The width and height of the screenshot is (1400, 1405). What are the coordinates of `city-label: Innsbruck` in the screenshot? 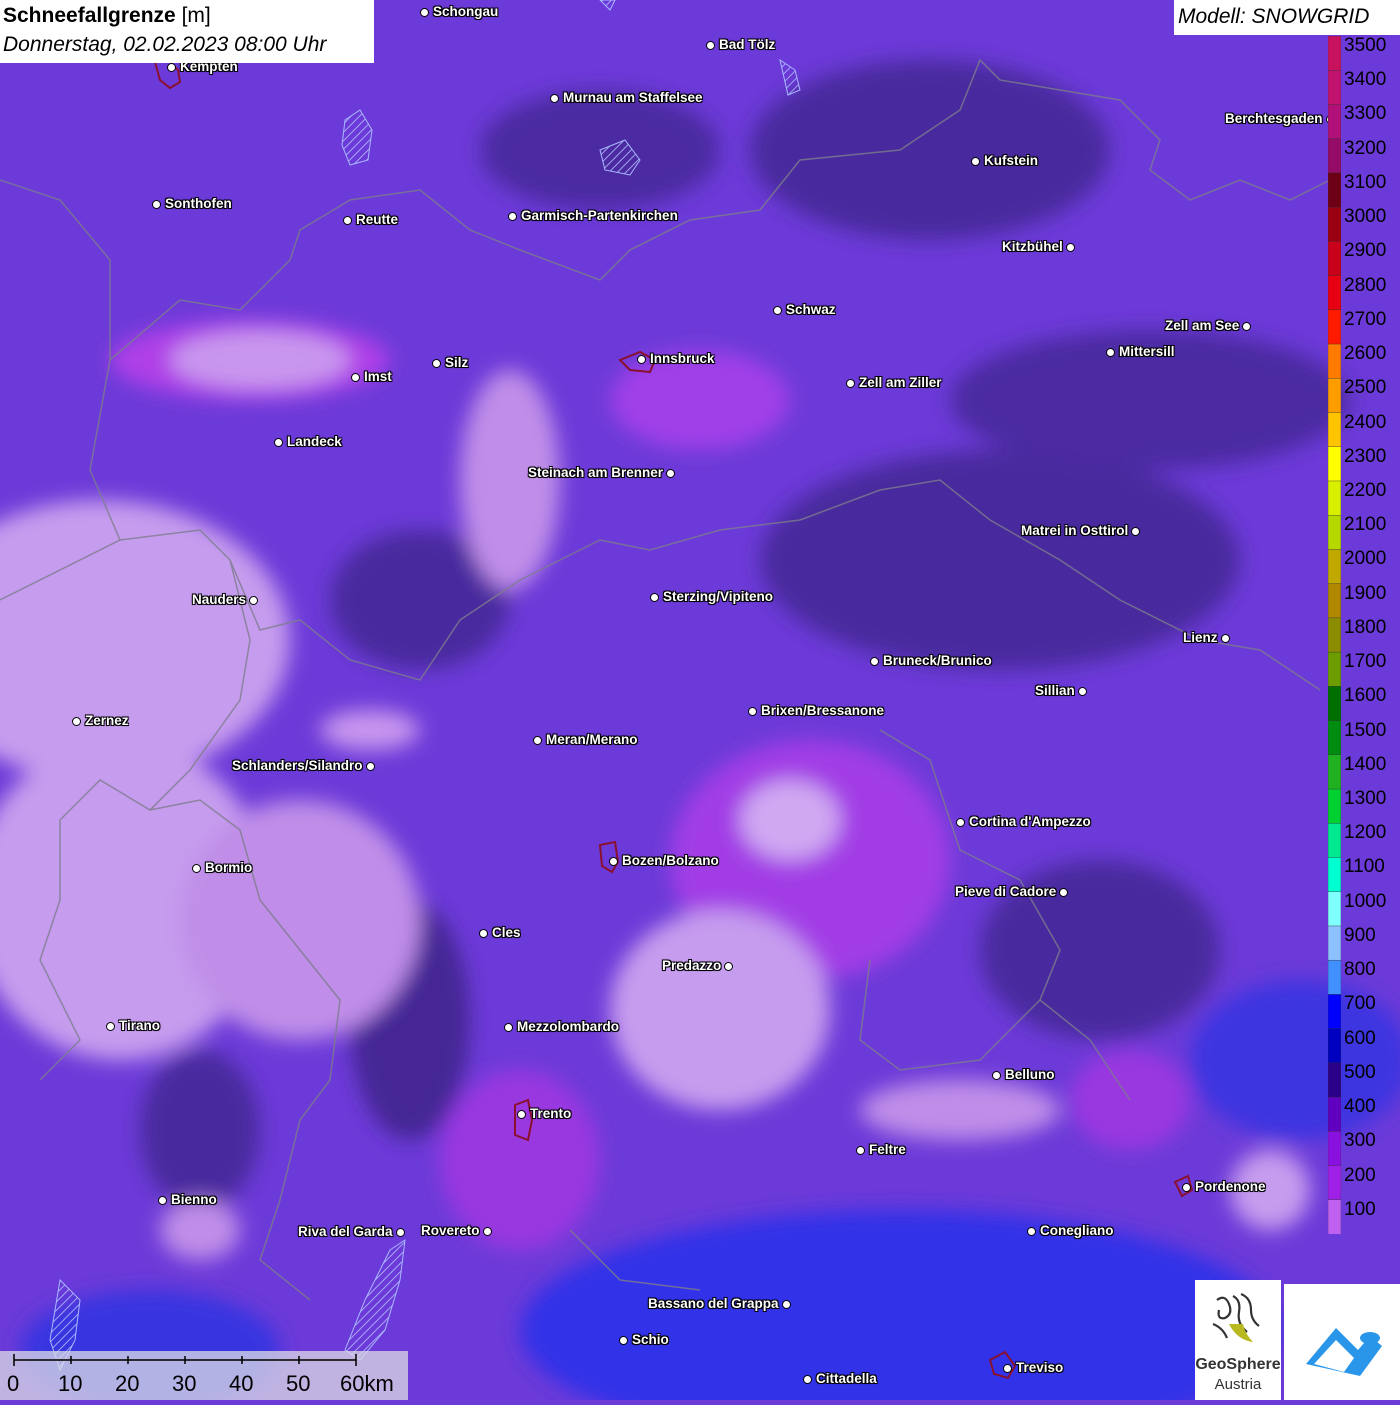 It's located at (682, 358).